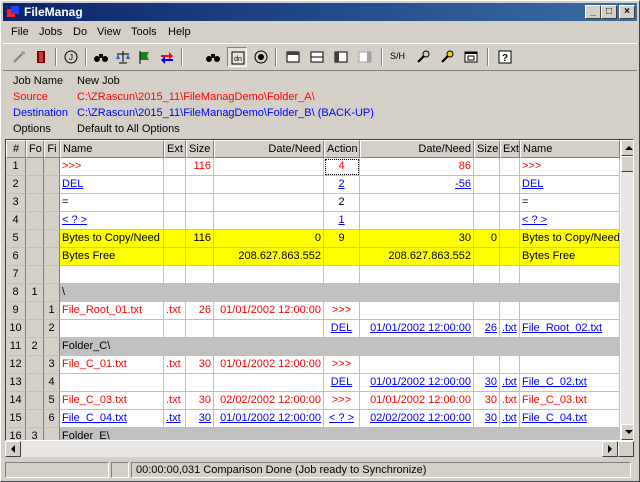 The width and height of the screenshot is (640, 482). Describe the element at coordinates (112, 167) in the screenshot. I see `cell-source-name: >>>` at that location.